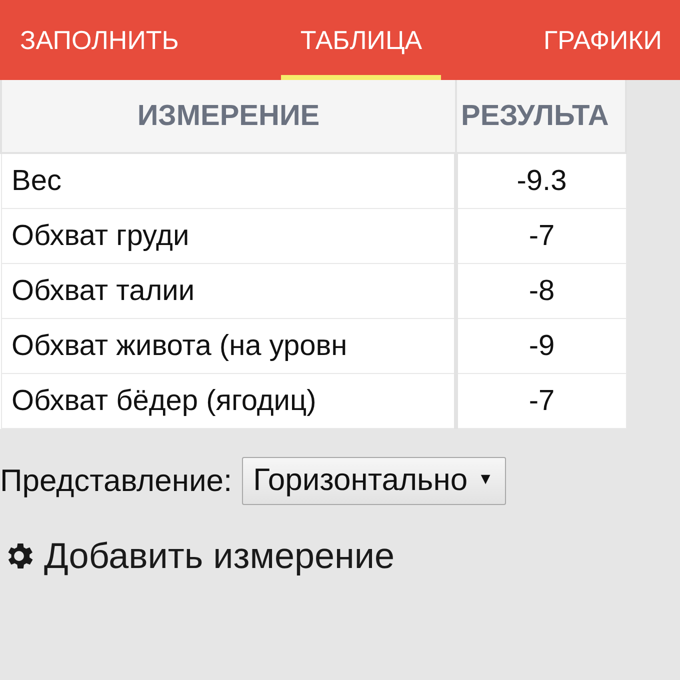 This screenshot has height=680, width=680. Describe the element at coordinates (228, 116) in the screenshot. I see `column-header: ИЗМЕРЕНИЕ` at that location.